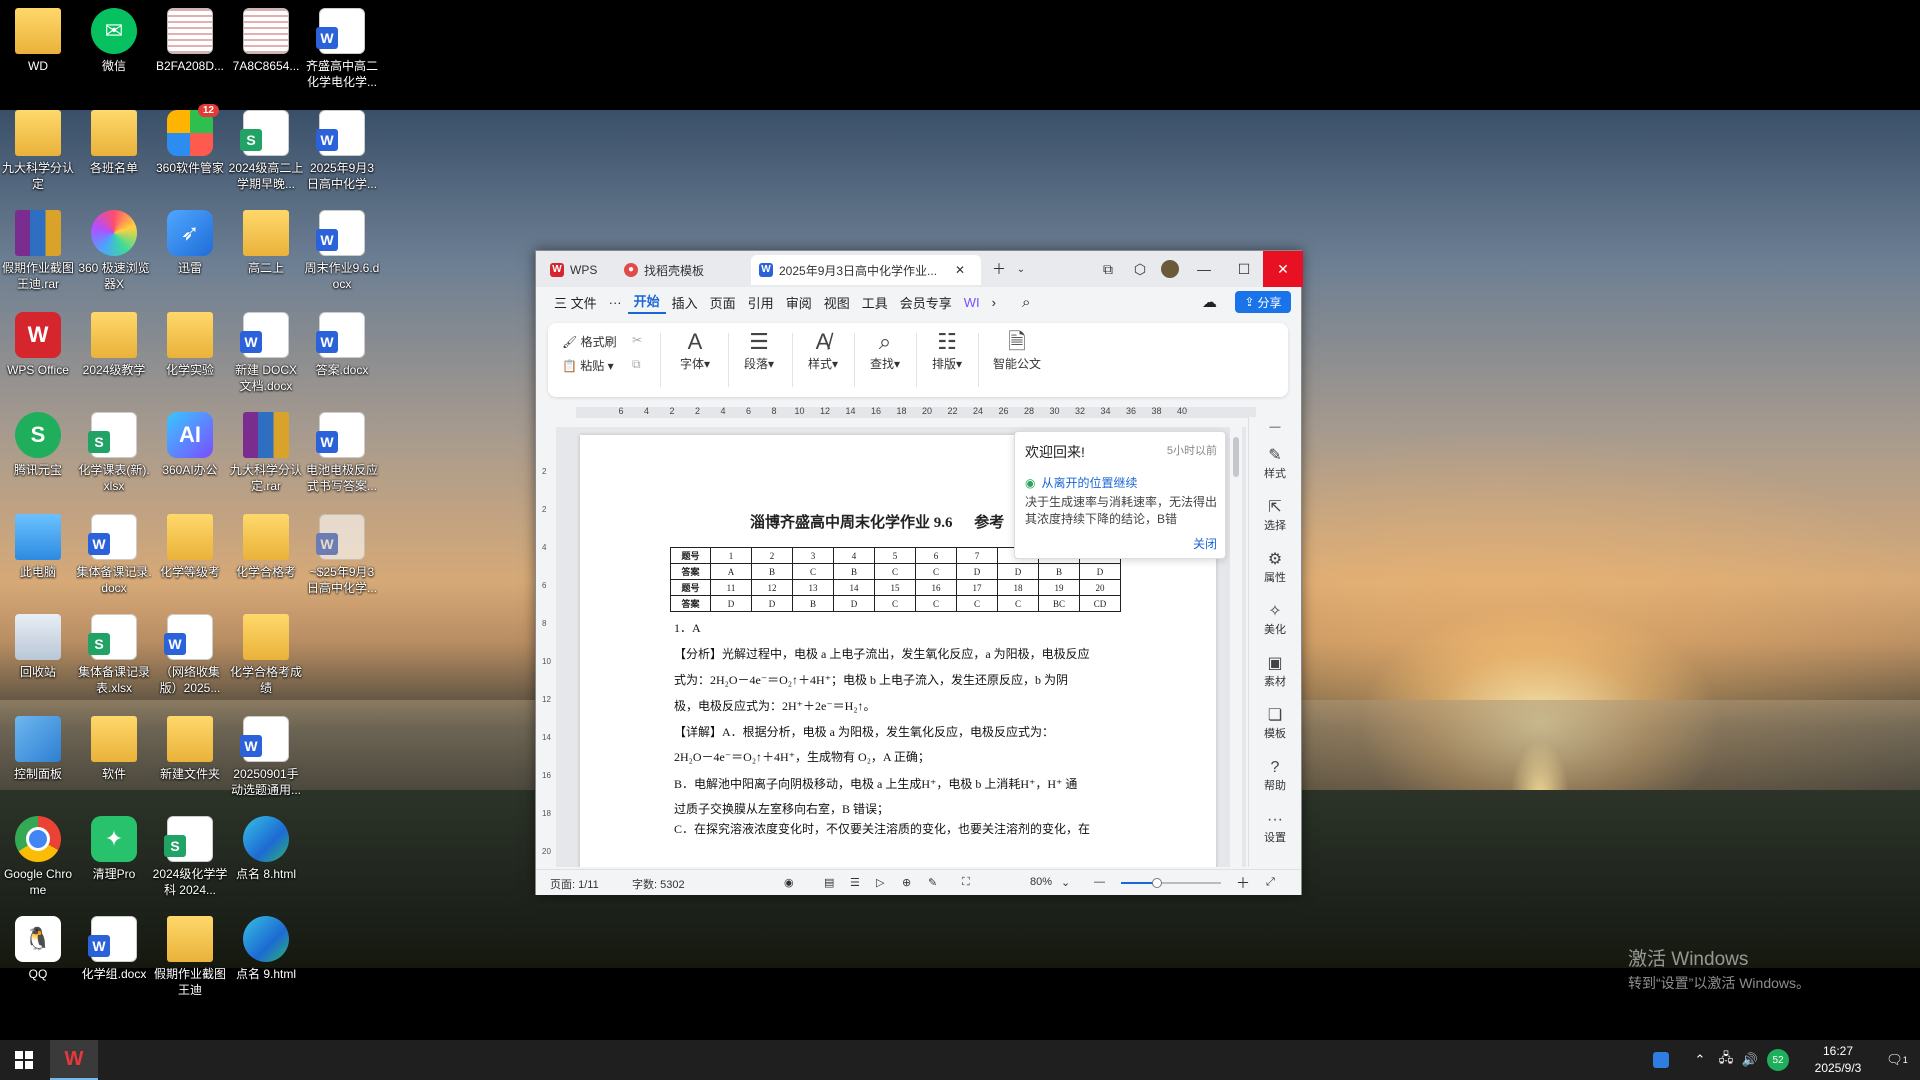 This screenshot has width=1920, height=1080. Describe the element at coordinates (190, 957) in the screenshot. I see `desktop-icon-folder: 假期作业截图王迪` at that location.